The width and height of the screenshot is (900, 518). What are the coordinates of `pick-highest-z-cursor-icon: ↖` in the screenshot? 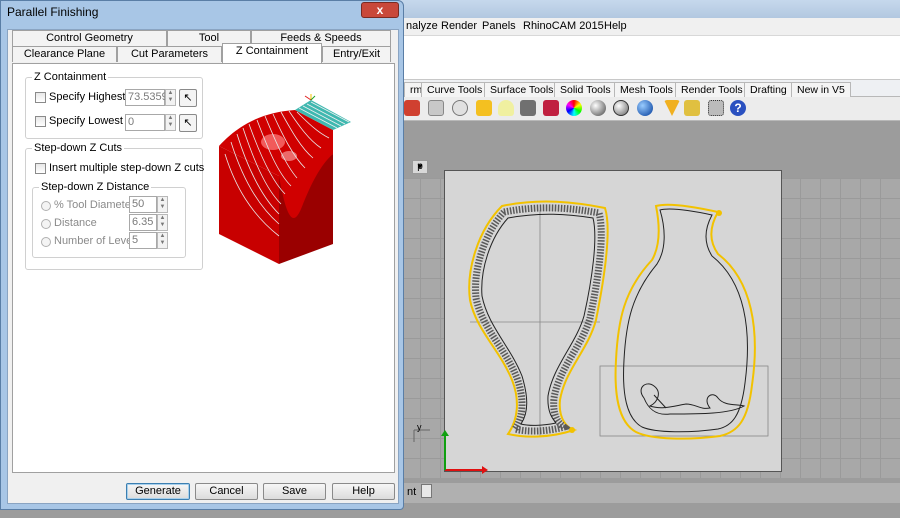 It's located at (188, 98).